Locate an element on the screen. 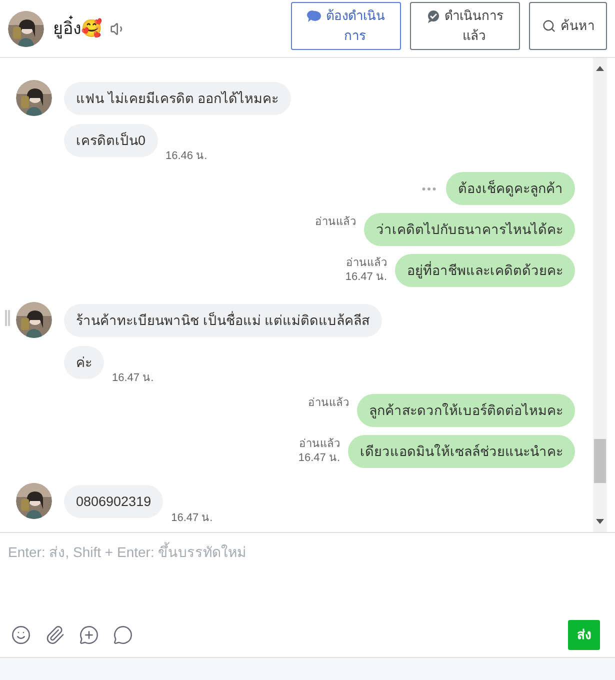  chat-bubbles-icon is located at coordinates (314, 16).